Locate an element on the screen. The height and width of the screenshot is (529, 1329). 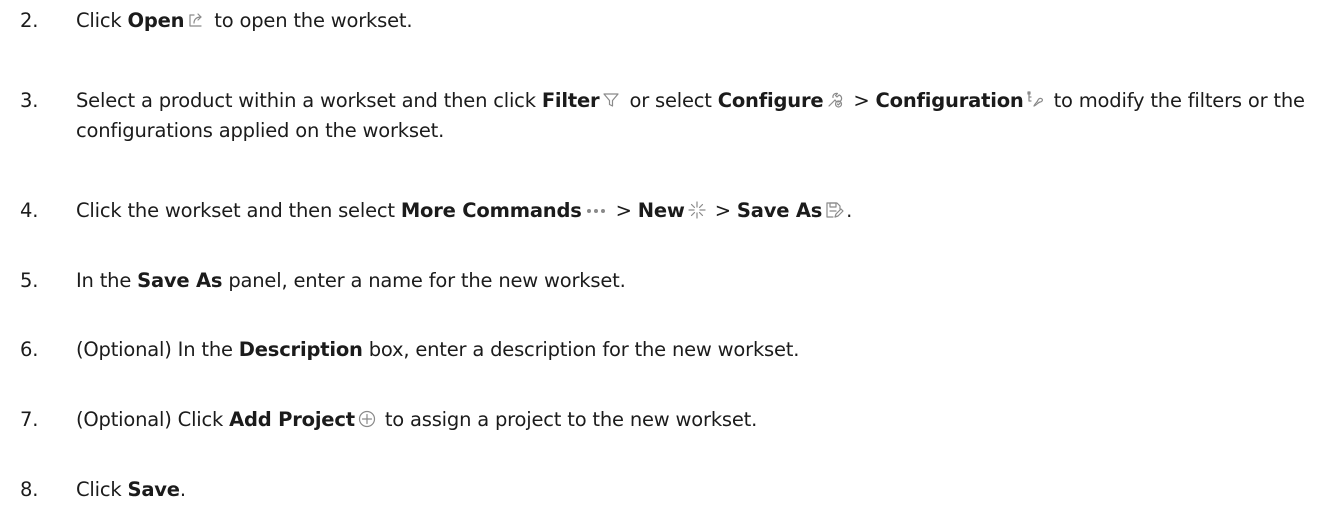
step-number: 2. is located at coordinates (29, 20).